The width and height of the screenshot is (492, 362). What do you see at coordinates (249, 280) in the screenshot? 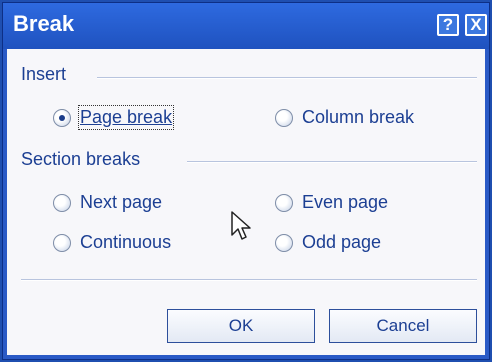
I see `button-divider` at bounding box center [249, 280].